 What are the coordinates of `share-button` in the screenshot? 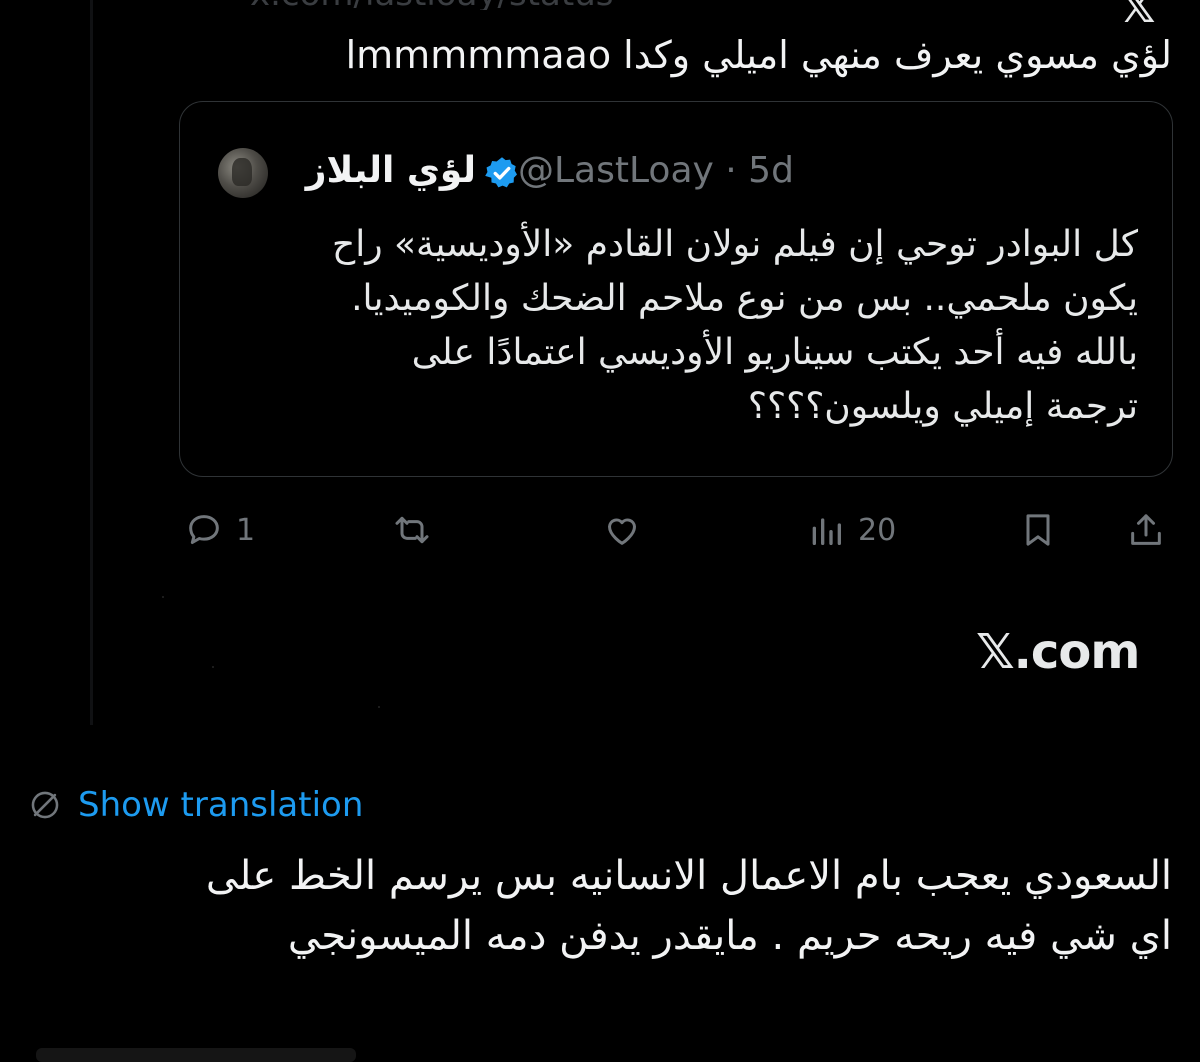 It's located at (1146, 530).